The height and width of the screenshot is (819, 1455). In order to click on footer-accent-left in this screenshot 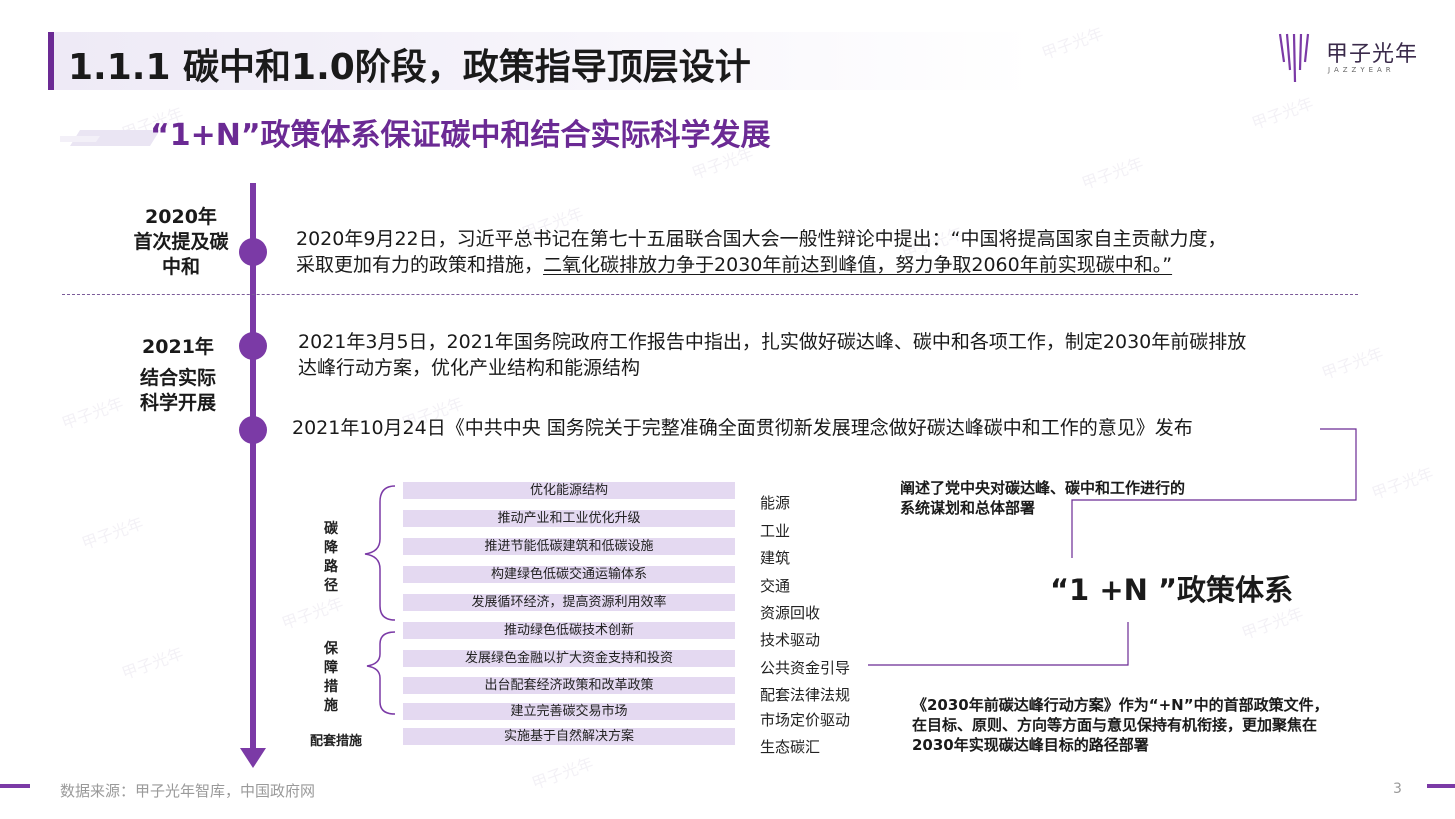, I will do `click(15, 786)`.